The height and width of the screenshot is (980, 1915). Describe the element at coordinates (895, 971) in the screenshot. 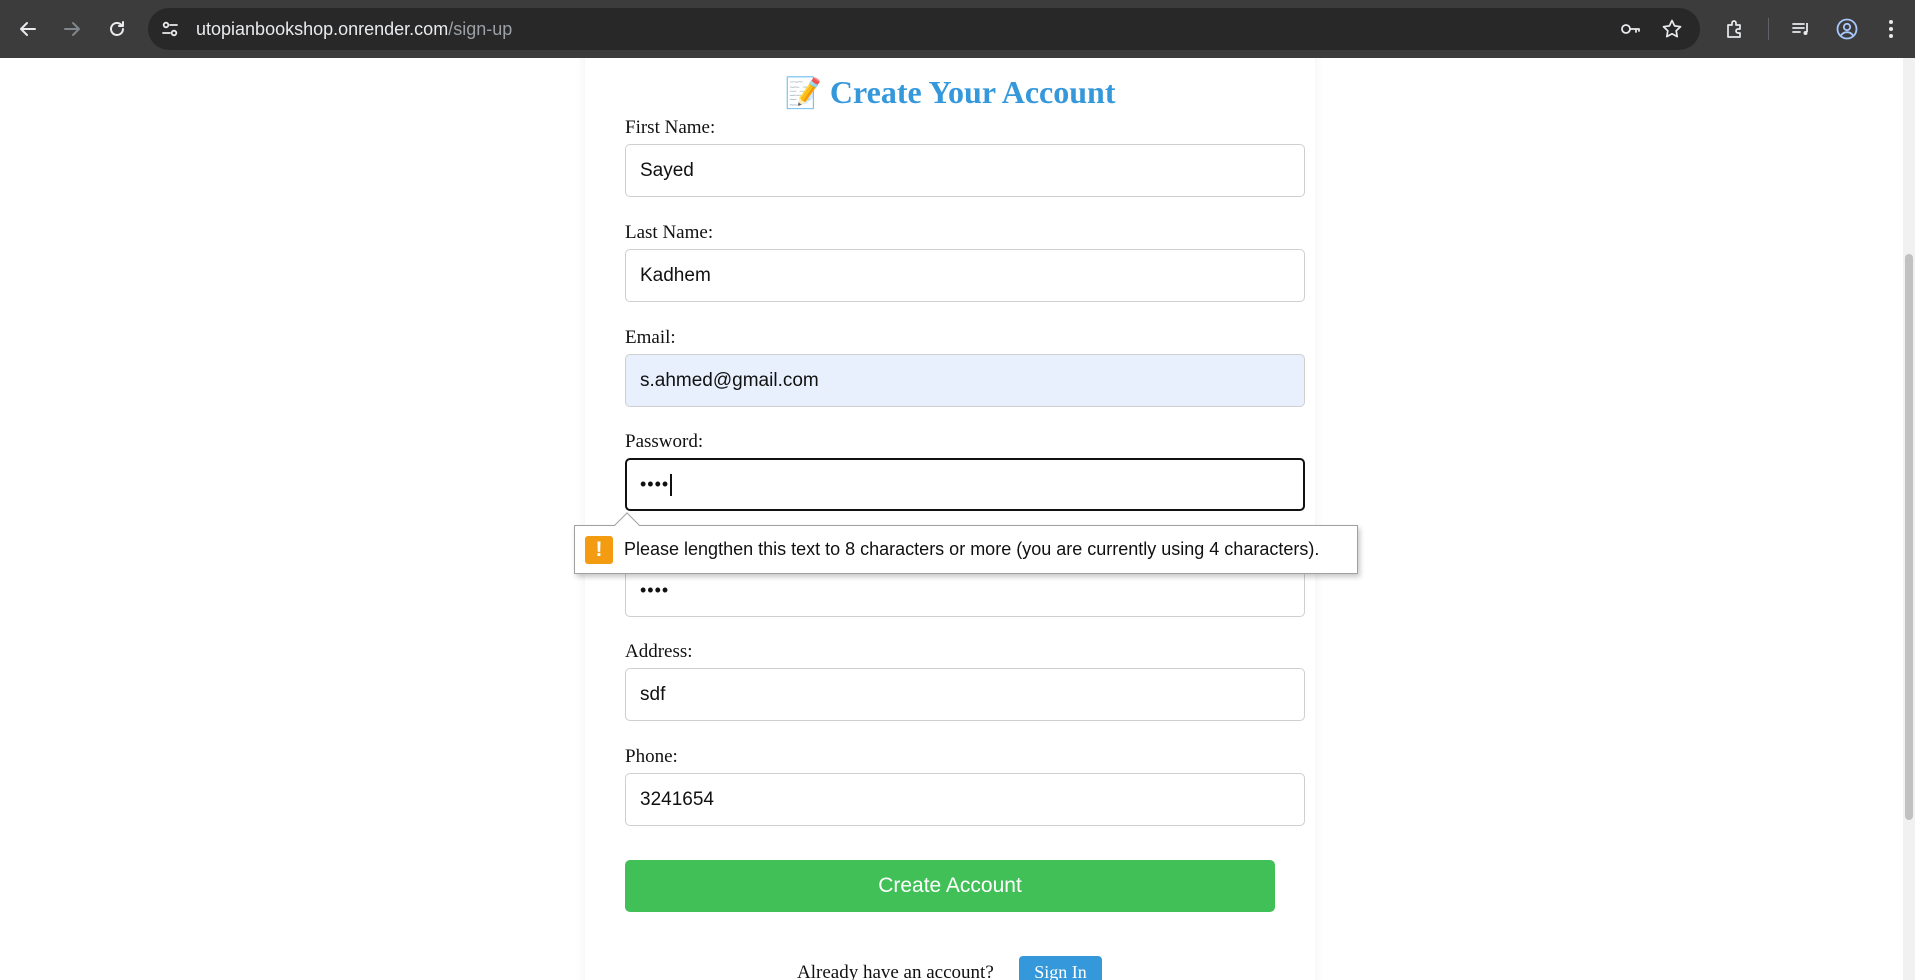

I see `already-have-account-text: Already have an account?` at that location.